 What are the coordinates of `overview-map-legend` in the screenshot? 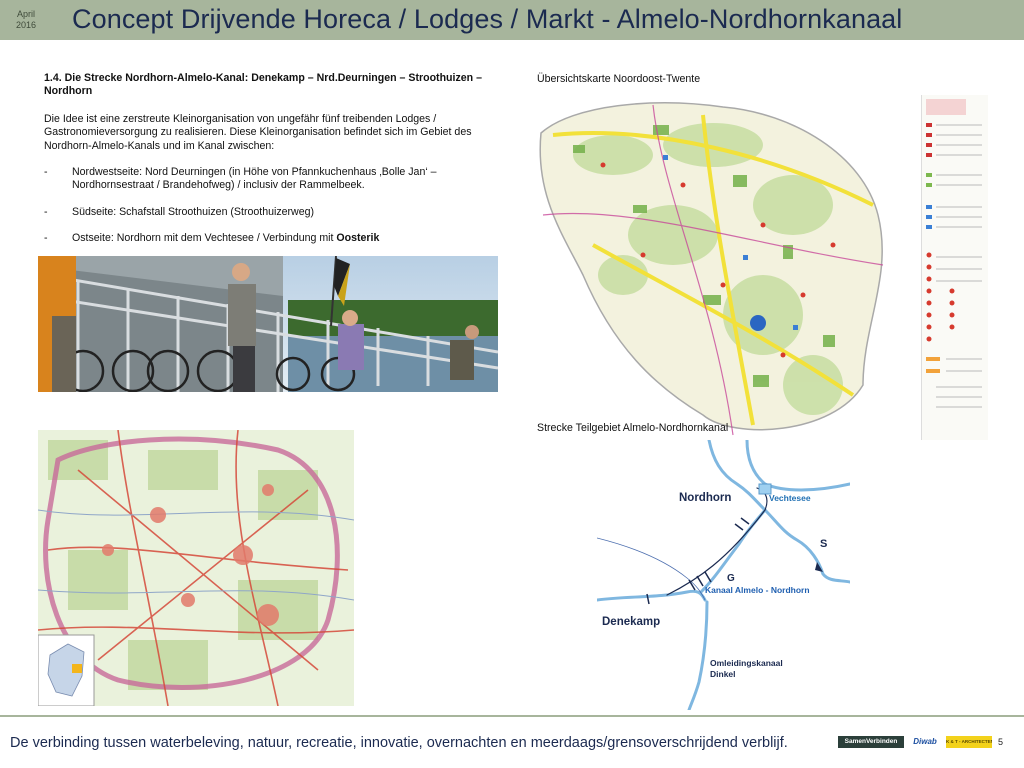 It's located at (954, 267).